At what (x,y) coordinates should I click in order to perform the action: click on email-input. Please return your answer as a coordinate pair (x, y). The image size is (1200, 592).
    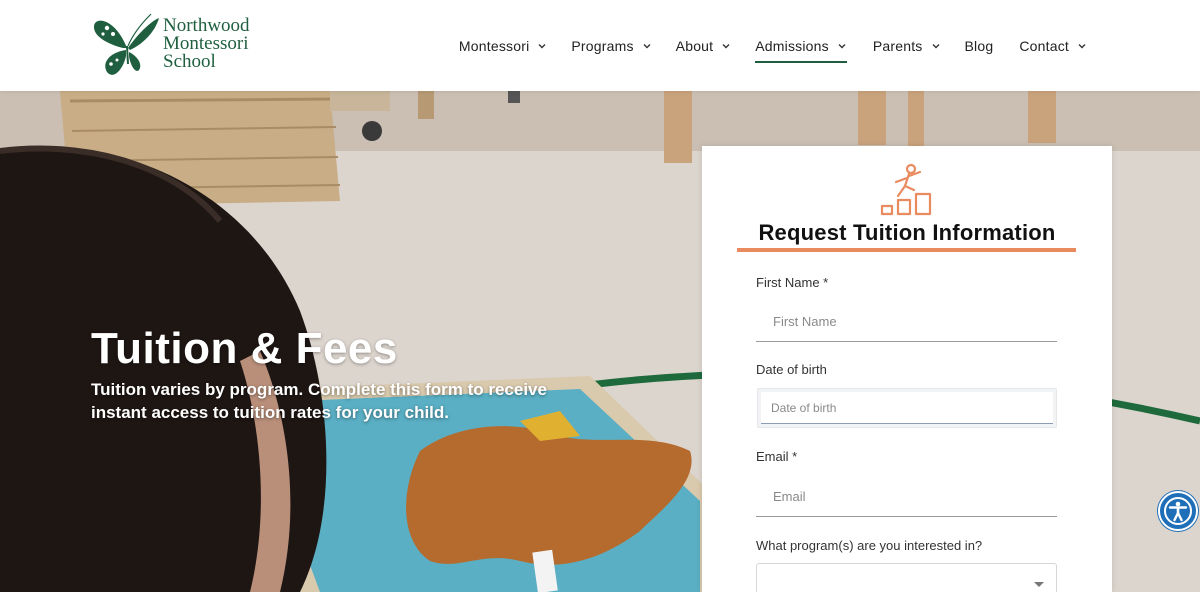
    Looking at the image, I should click on (906, 497).